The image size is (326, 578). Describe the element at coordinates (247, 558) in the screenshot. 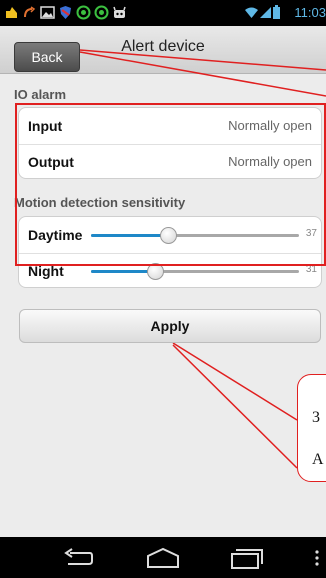

I see `recent-apps-icon` at that location.